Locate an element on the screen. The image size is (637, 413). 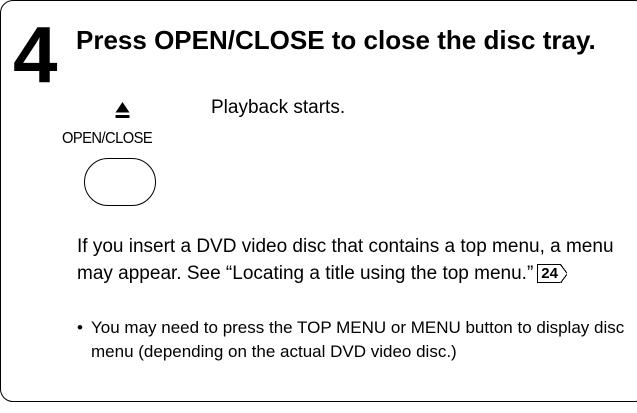
step-title: Press OPEN/CLOSE to close the disc tray. is located at coordinates (336, 40).